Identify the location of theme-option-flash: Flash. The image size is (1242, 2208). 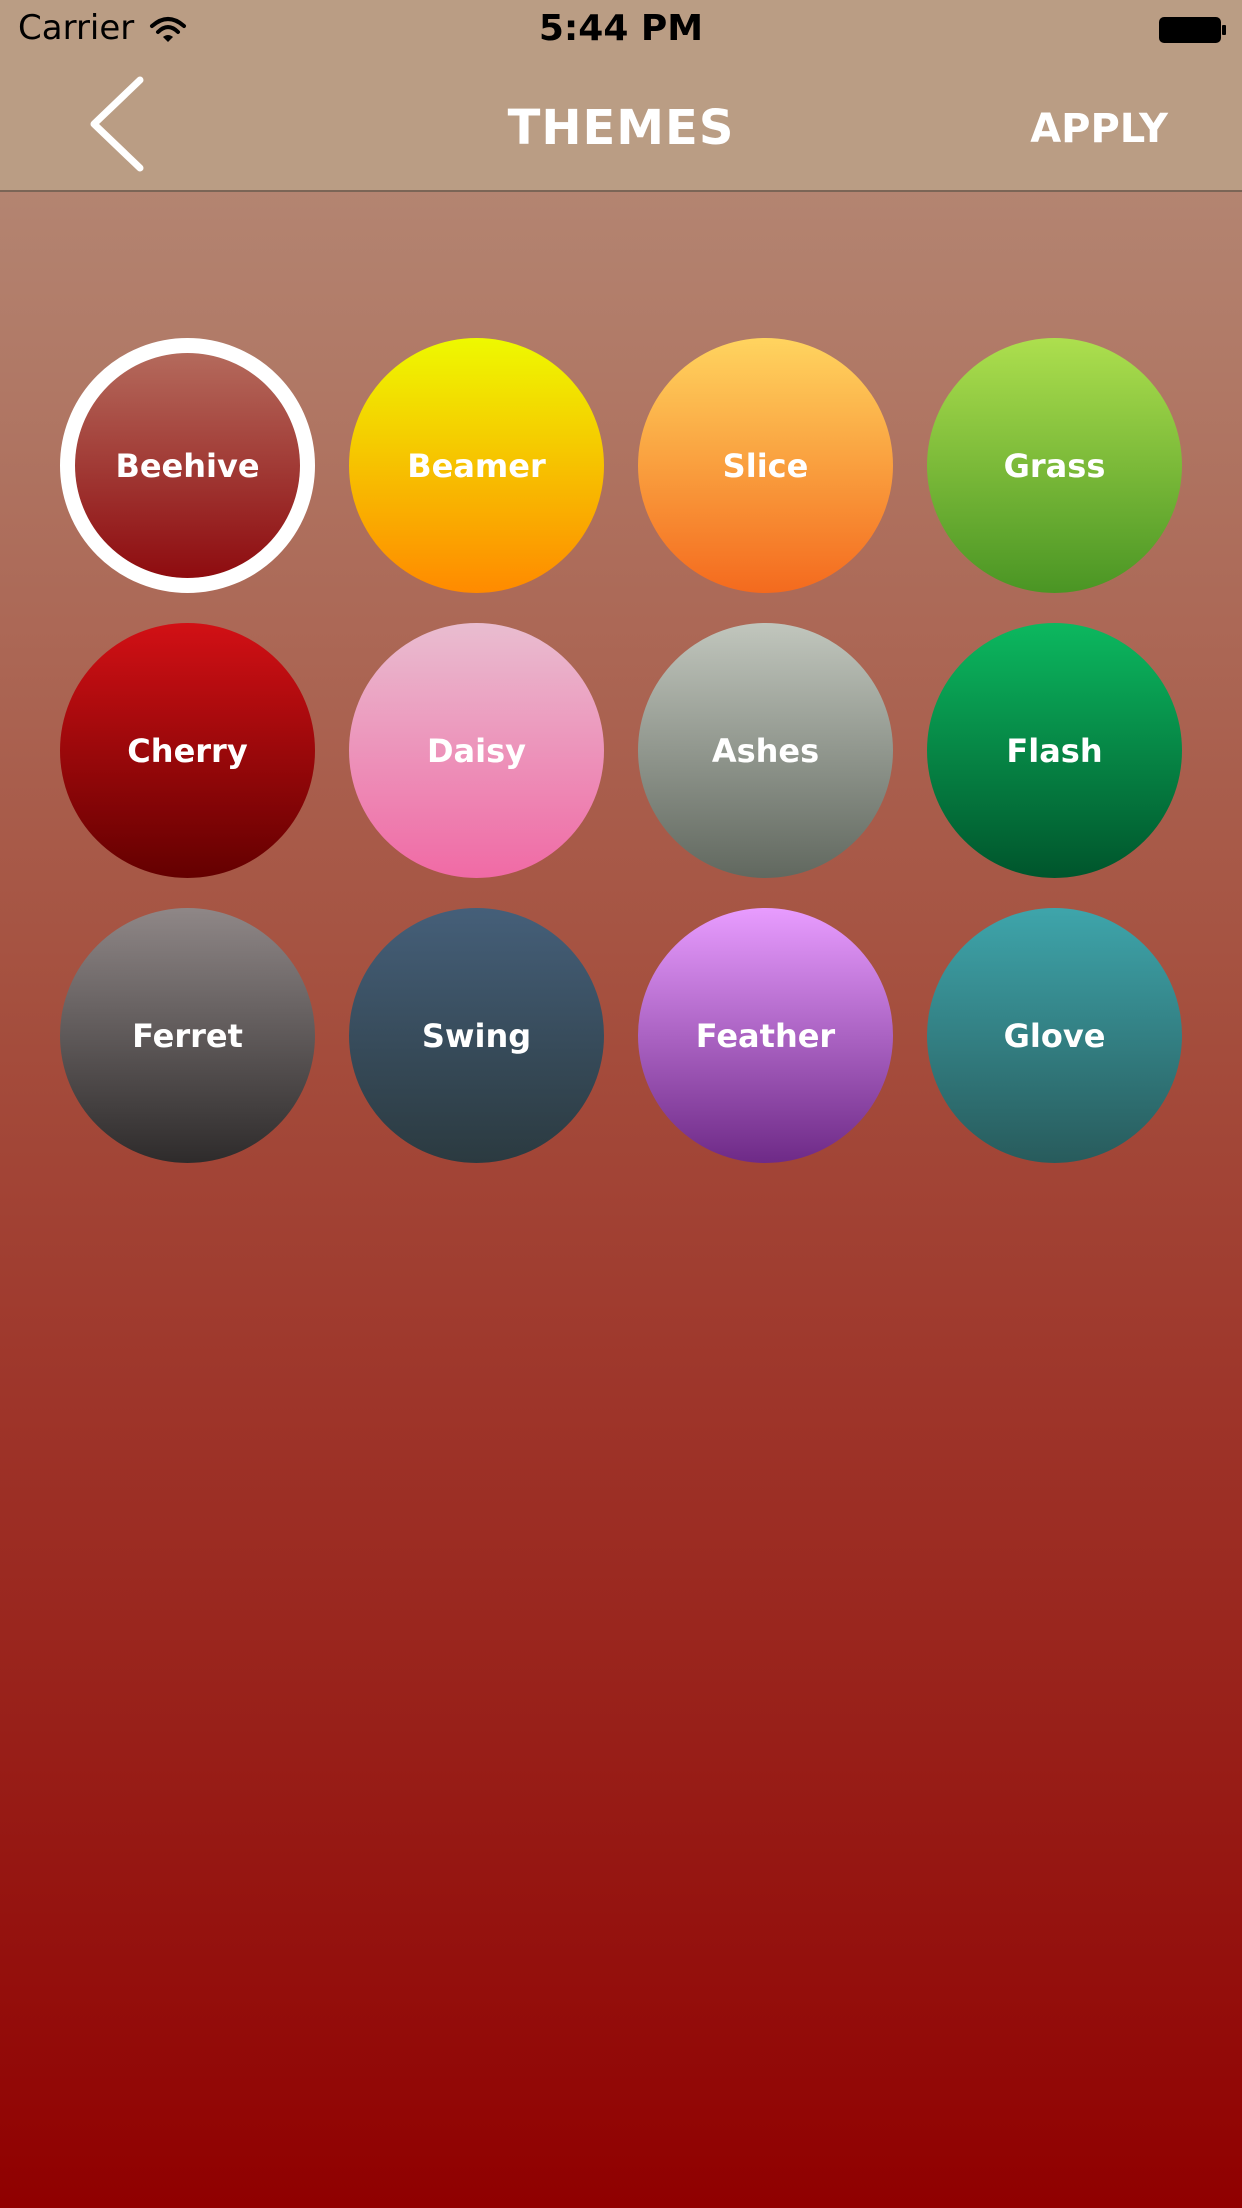
(1054, 750).